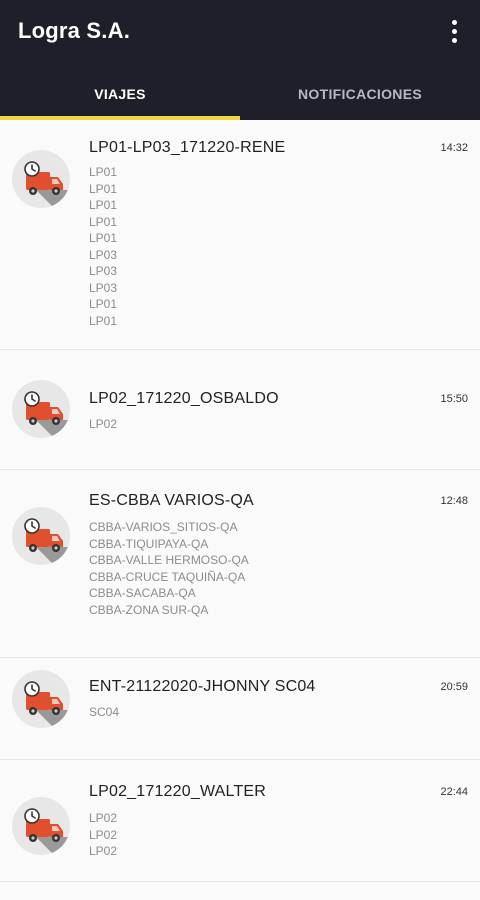  I want to click on trip-name: LP01-LP03_171220-RENE, so click(187, 147).